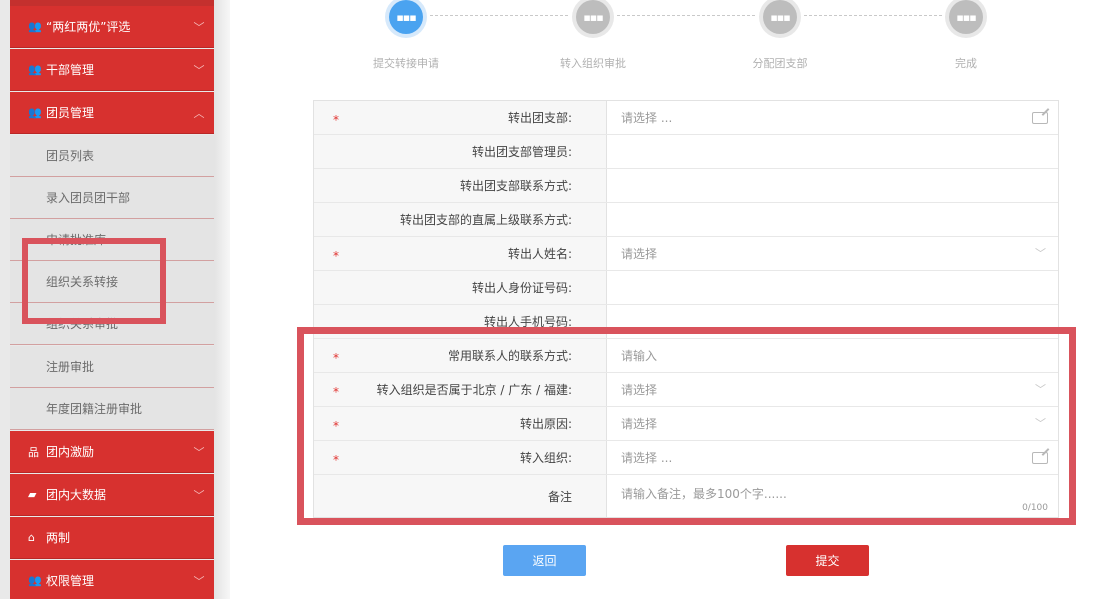 Image resolution: width=1094 pixels, height=599 pixels. What do you see at coordinates (112, 70) in the screenshot?
I see `sidebar-item-cadre-management: 👥 干部管理 ﹀` at bounding box center [112, 70].